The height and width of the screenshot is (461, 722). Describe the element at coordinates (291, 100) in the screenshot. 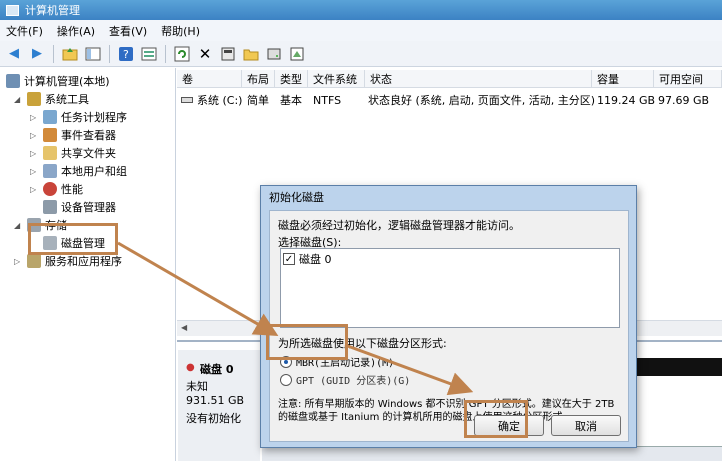

I see `type-cell: 基本` at that location.